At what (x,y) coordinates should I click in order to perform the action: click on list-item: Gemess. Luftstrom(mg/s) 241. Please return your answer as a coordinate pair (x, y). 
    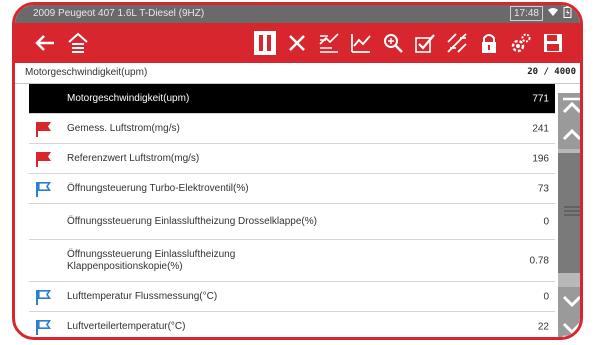
    Looking at the image, I should click on (292, 129).